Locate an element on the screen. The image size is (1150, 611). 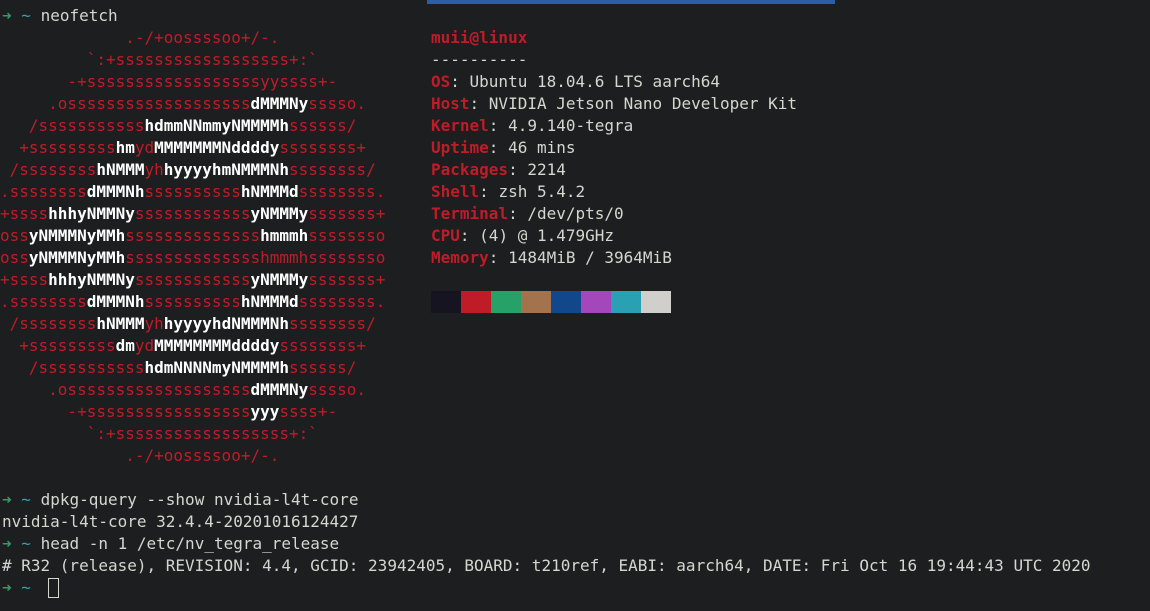
info-value: 46 mins is located at coordinates (542, 147).